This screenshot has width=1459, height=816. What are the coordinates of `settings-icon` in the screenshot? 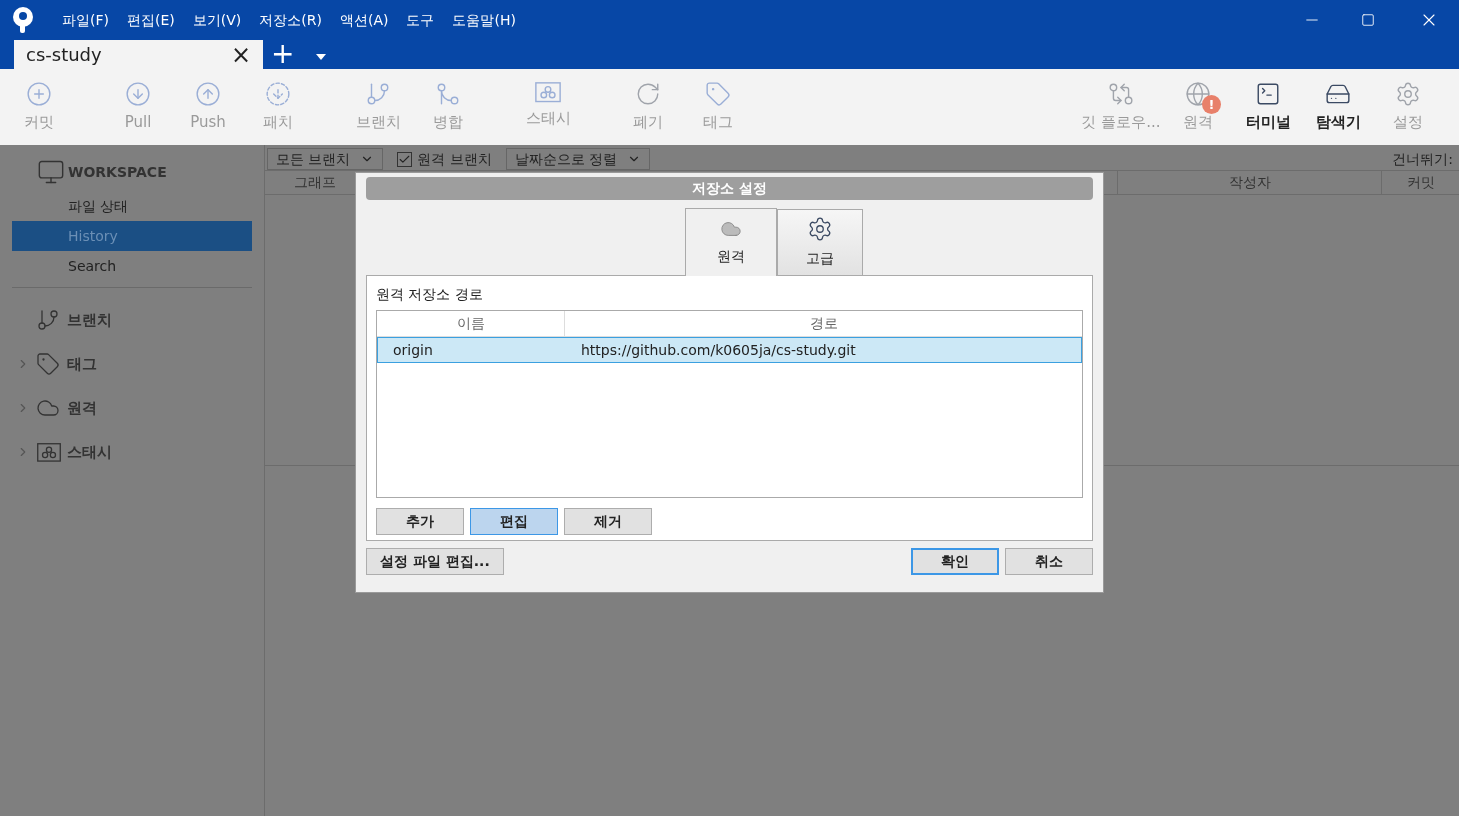 It's located at (1408, 94).